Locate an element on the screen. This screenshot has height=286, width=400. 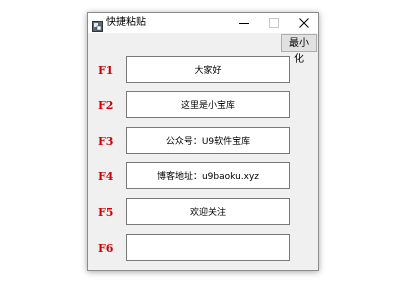
paste-slot-f2: 这里是小宝库 is located at coordinates (208, 104).